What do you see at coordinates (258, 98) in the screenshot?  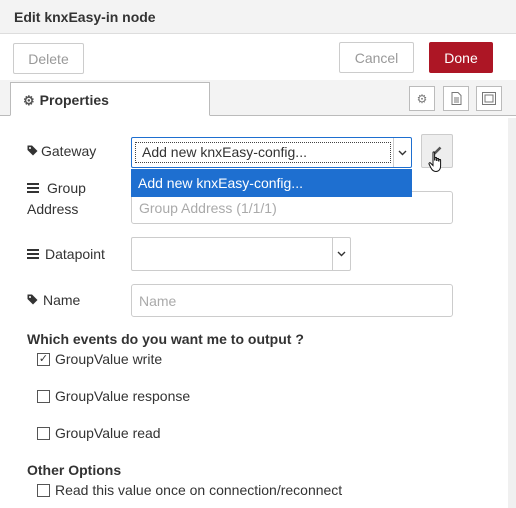 I see `tab-bar: ⚙ Properties ⚙` at bounding box center [258, 98].